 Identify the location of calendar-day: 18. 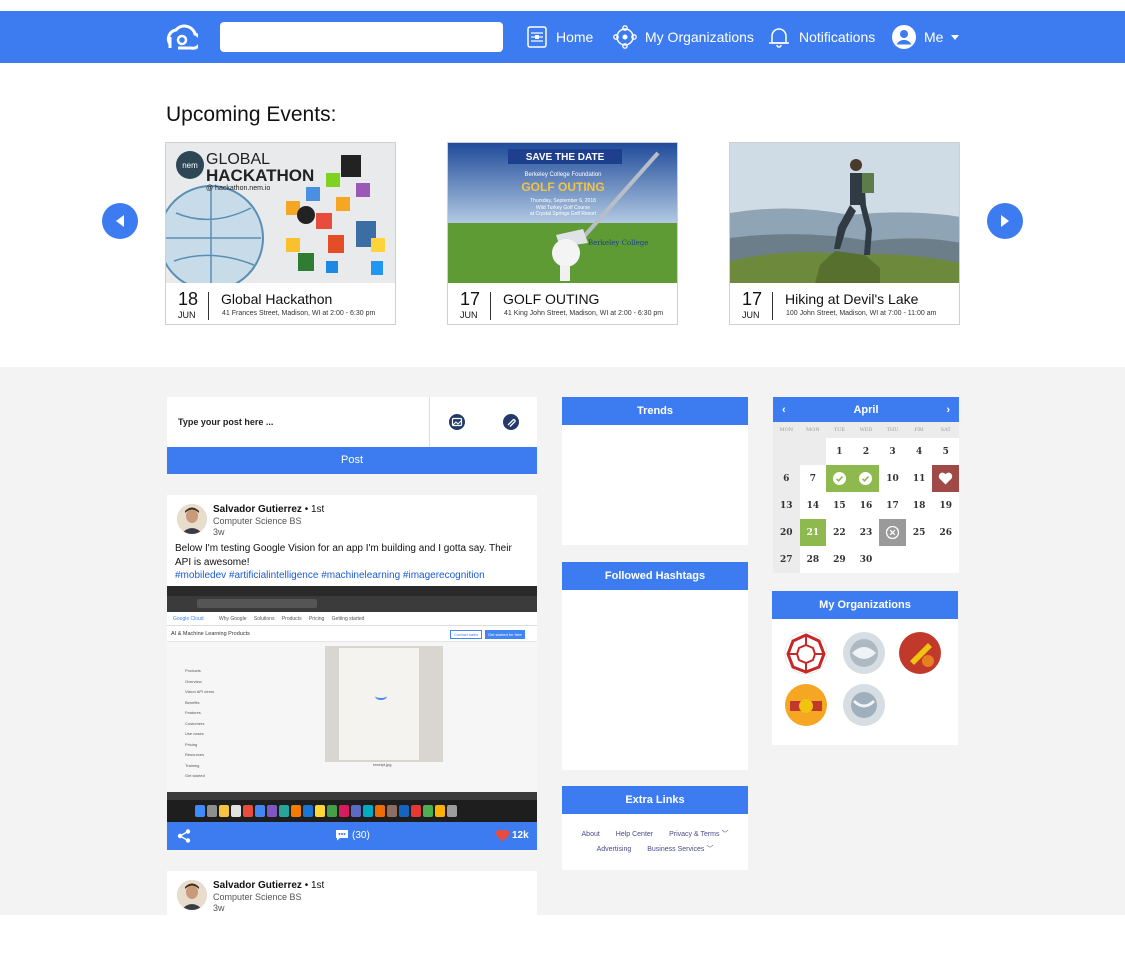
(919, 505).